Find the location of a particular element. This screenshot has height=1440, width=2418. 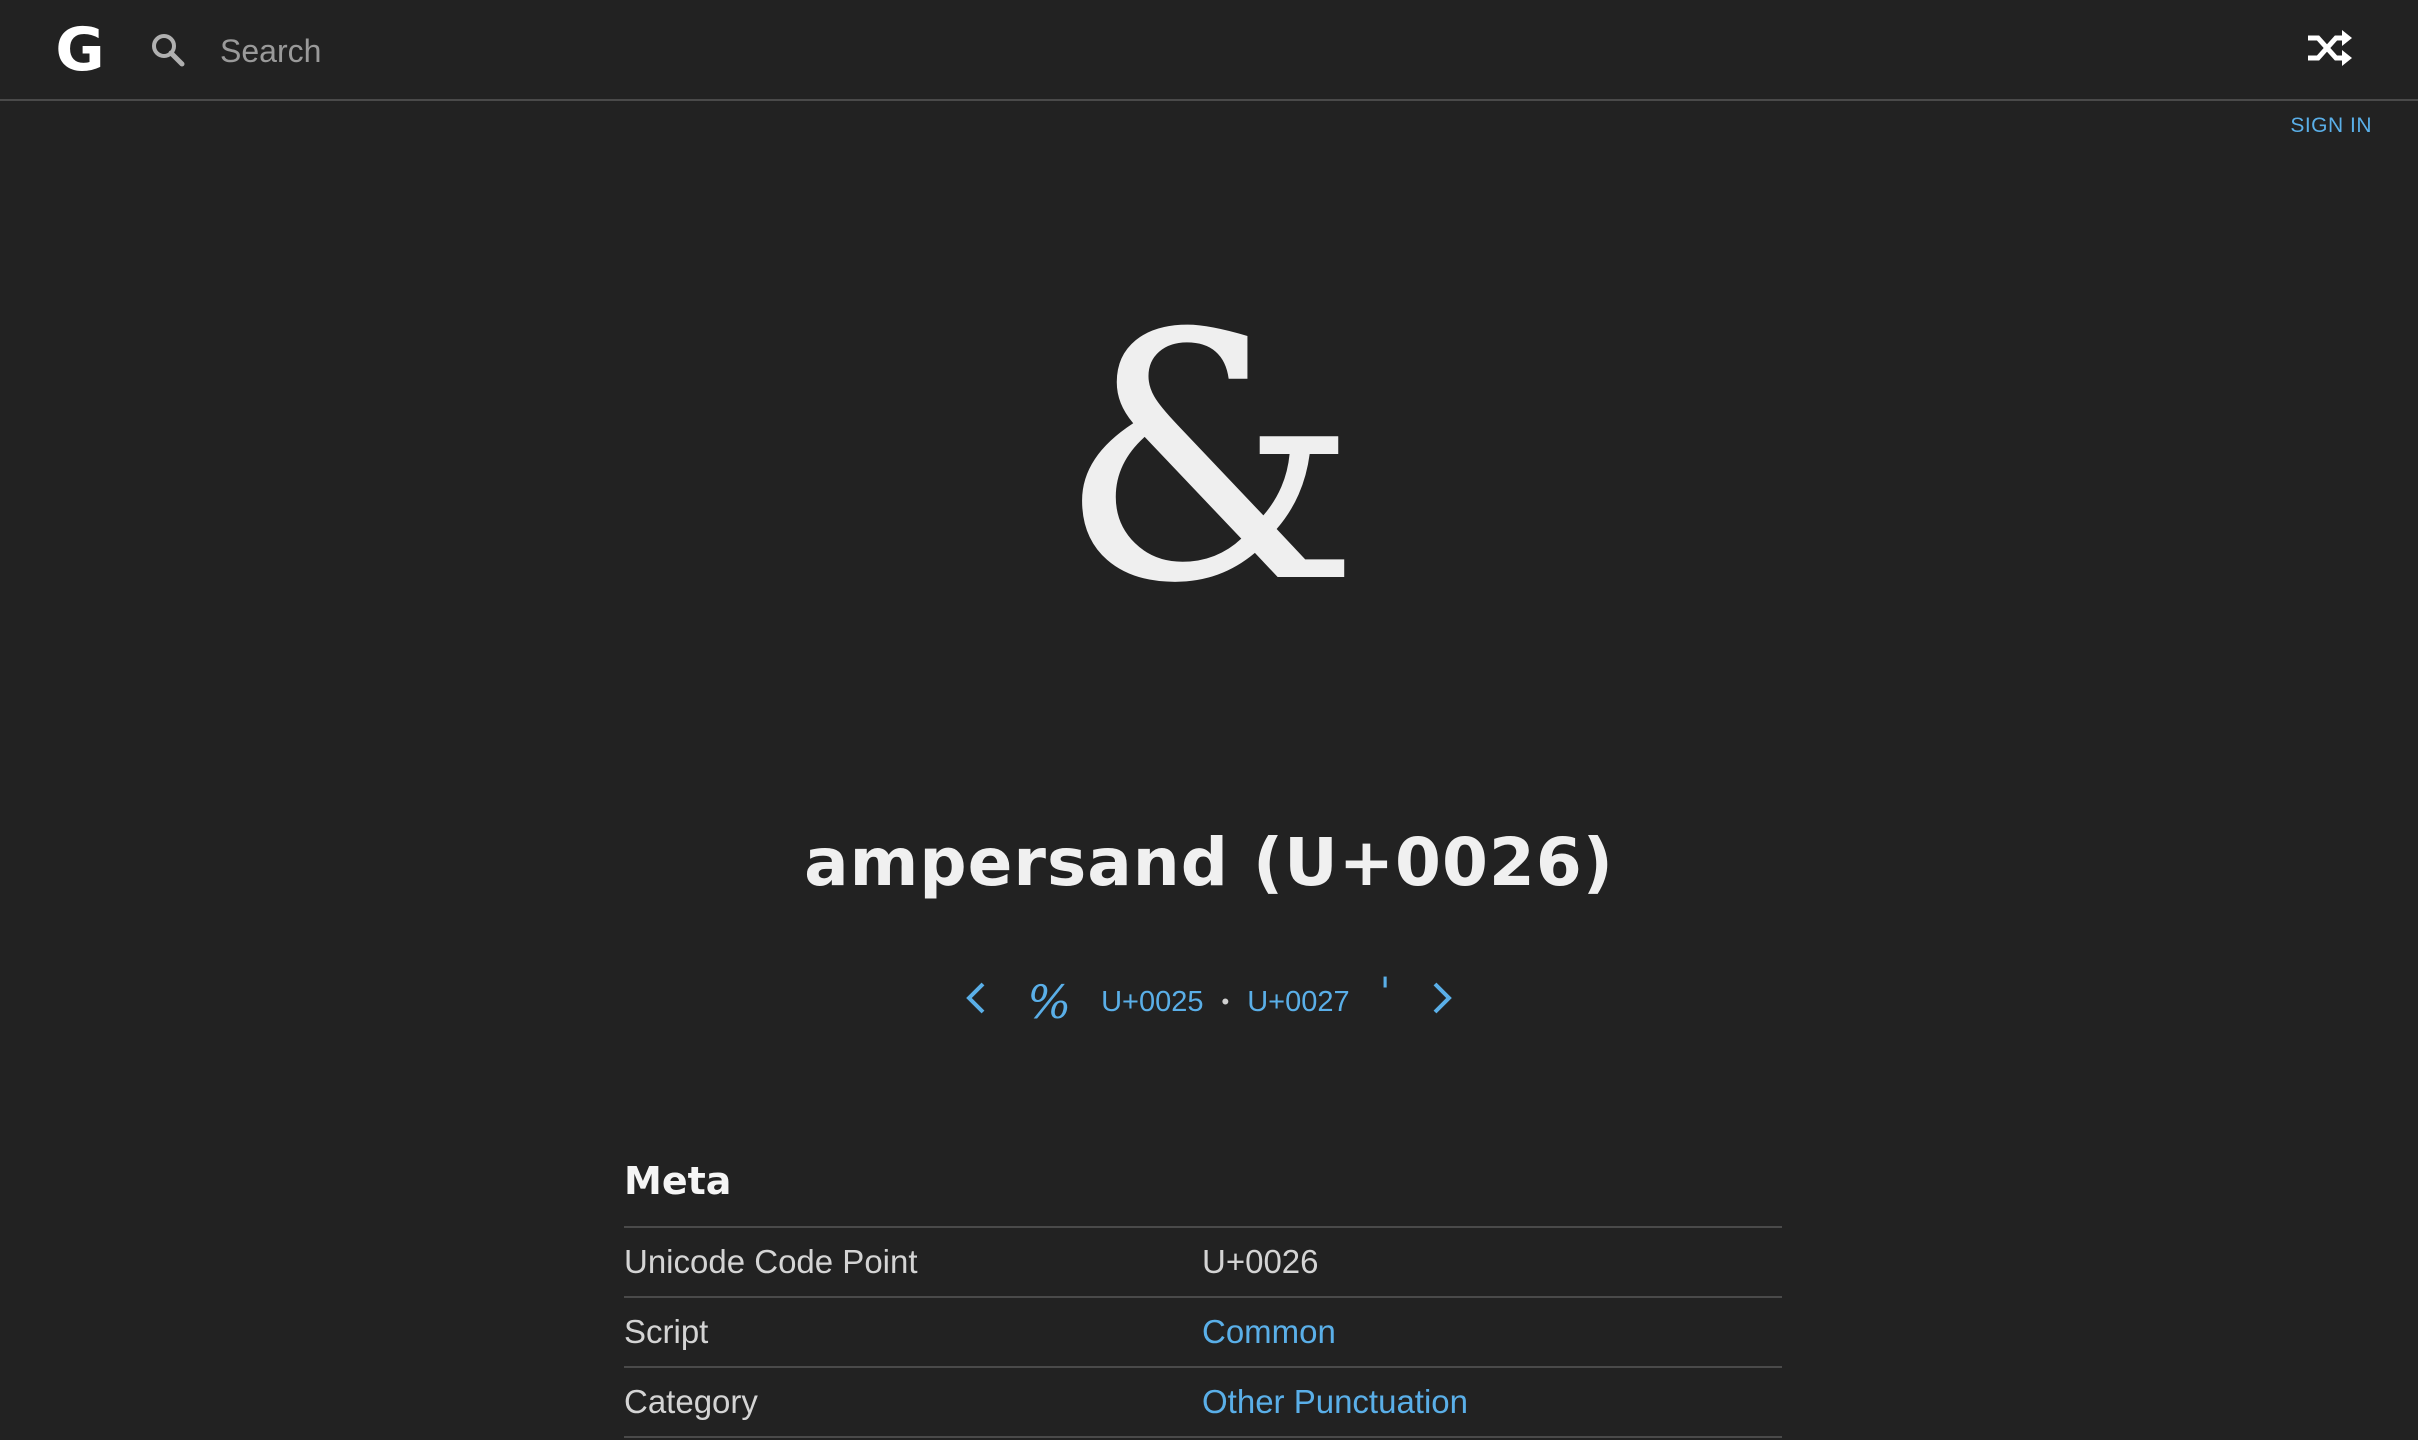

previous-character-button is located at coordinates (976, 1002).